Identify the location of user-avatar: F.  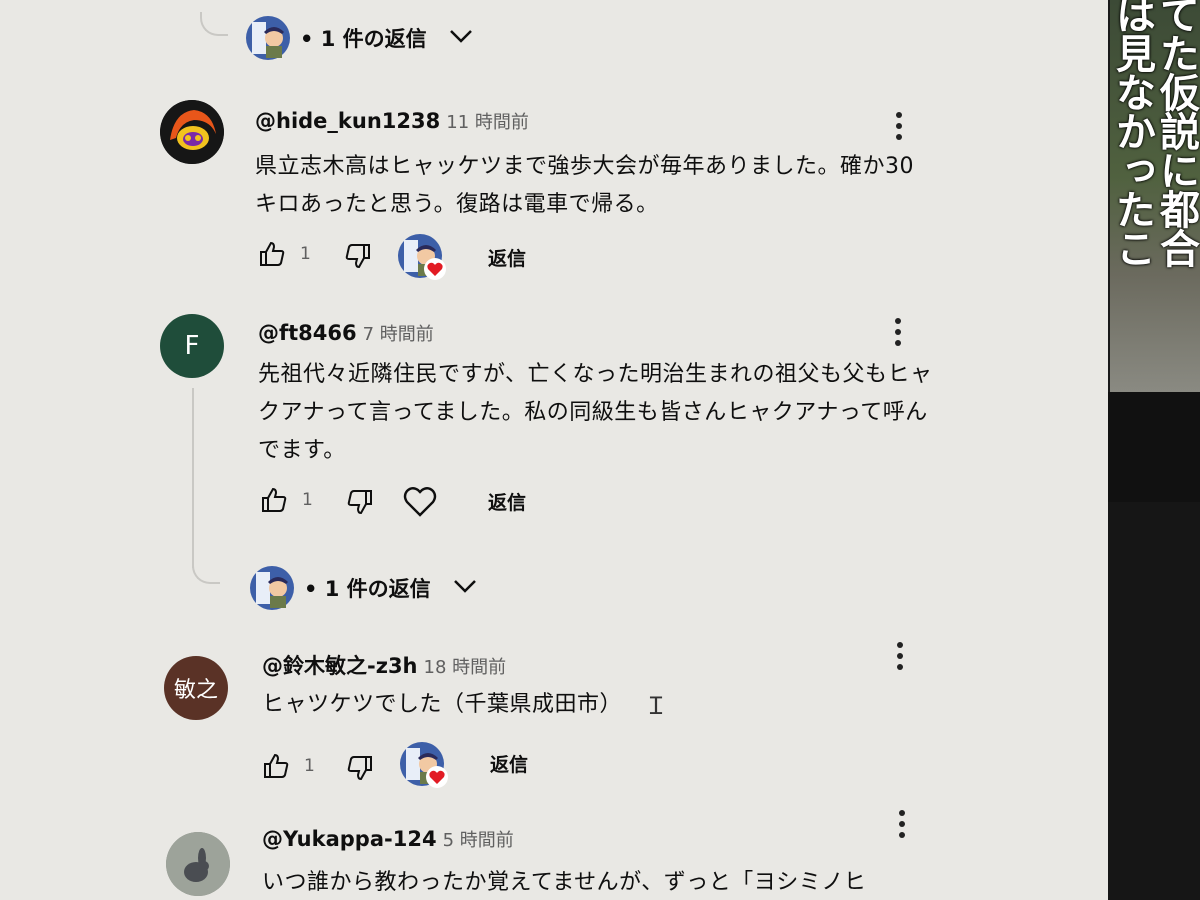
(192, 346).